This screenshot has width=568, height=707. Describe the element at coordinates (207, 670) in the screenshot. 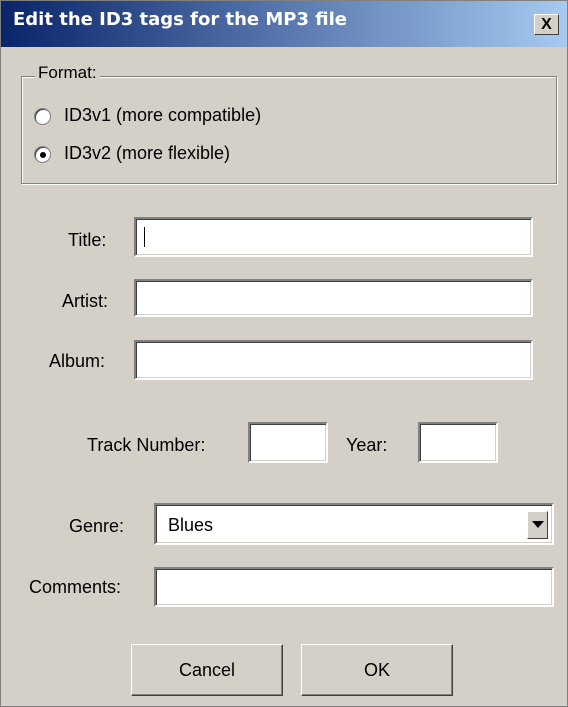

I see `cancel-button: Cancel` at that location.